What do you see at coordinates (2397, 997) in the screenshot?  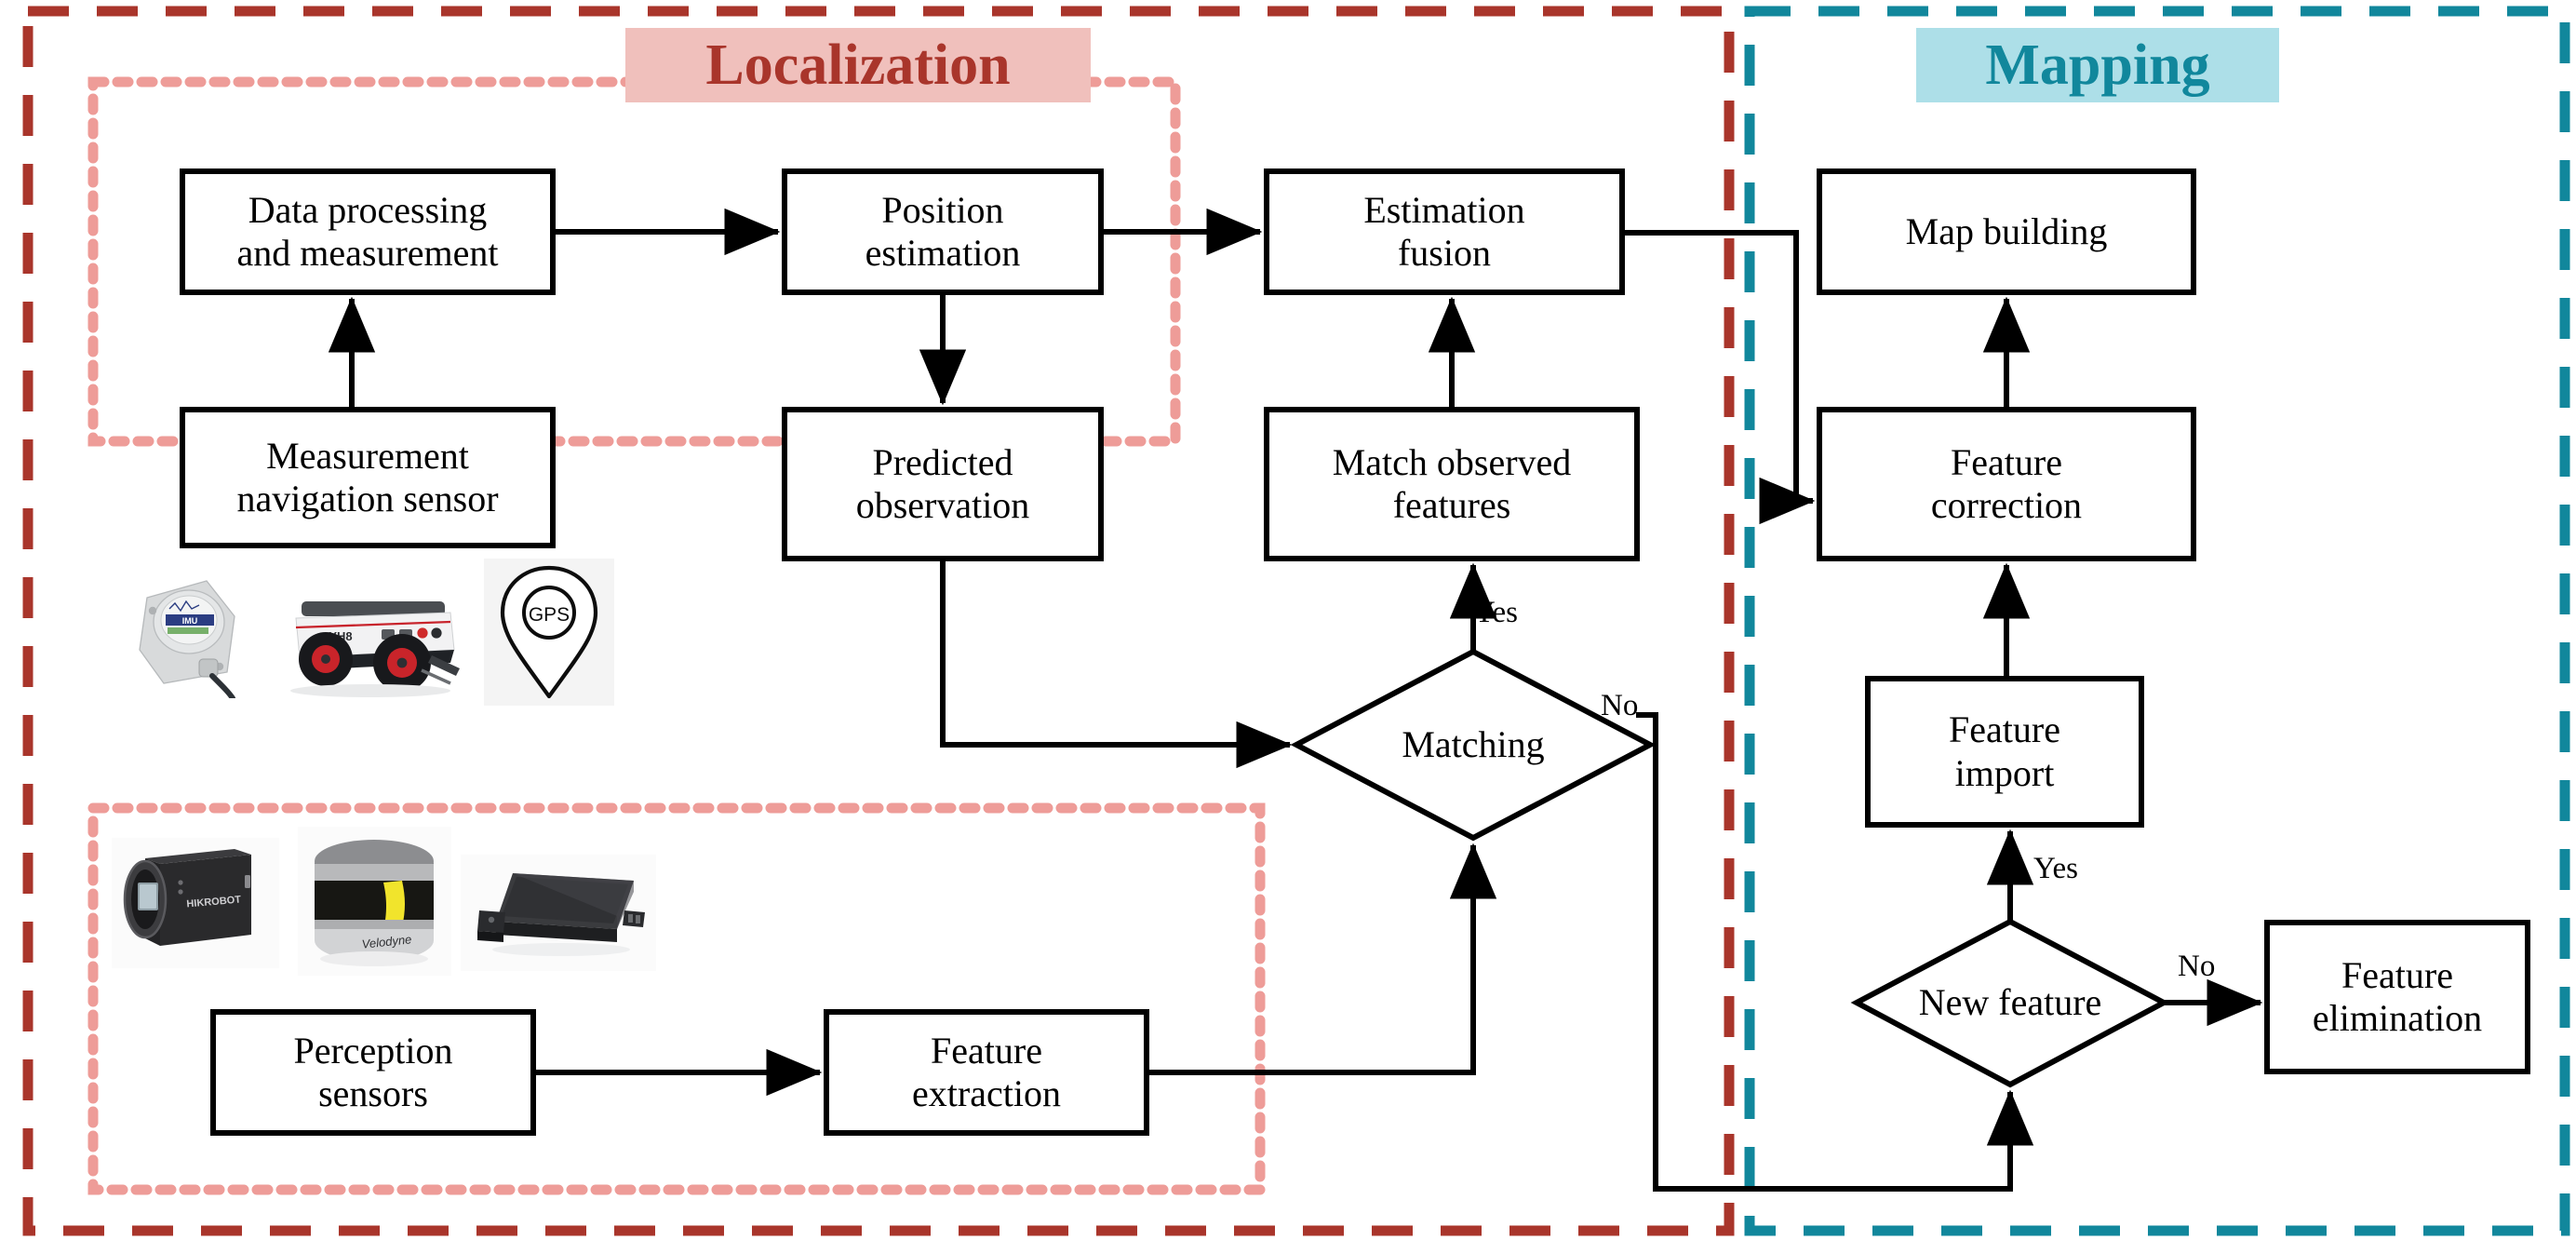 I see `node-feature-elimination` at bounding box center [2397, 997].